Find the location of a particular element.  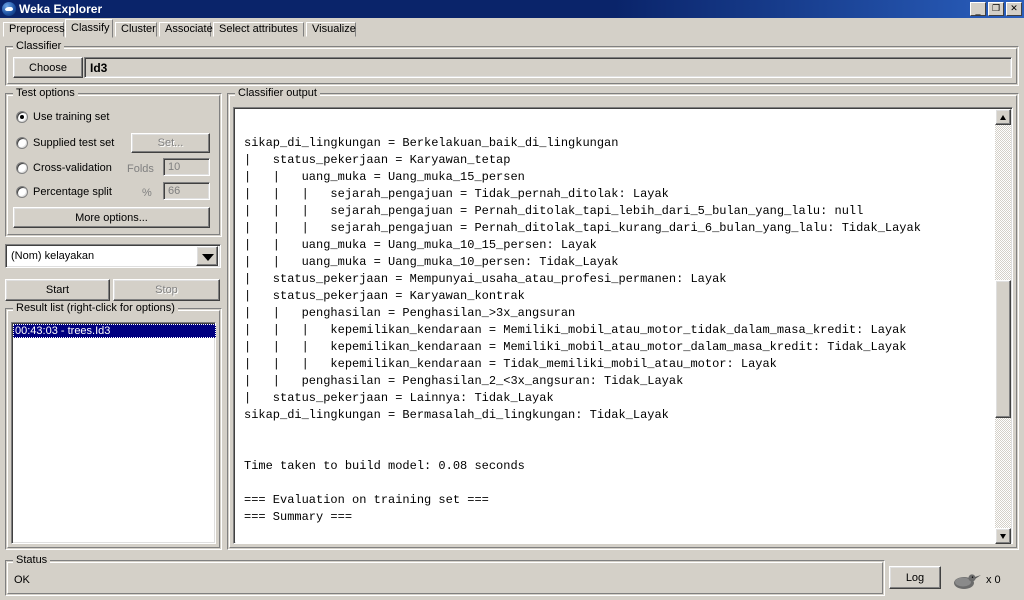

folds-value: 10 is located at coordinates (174, 167).